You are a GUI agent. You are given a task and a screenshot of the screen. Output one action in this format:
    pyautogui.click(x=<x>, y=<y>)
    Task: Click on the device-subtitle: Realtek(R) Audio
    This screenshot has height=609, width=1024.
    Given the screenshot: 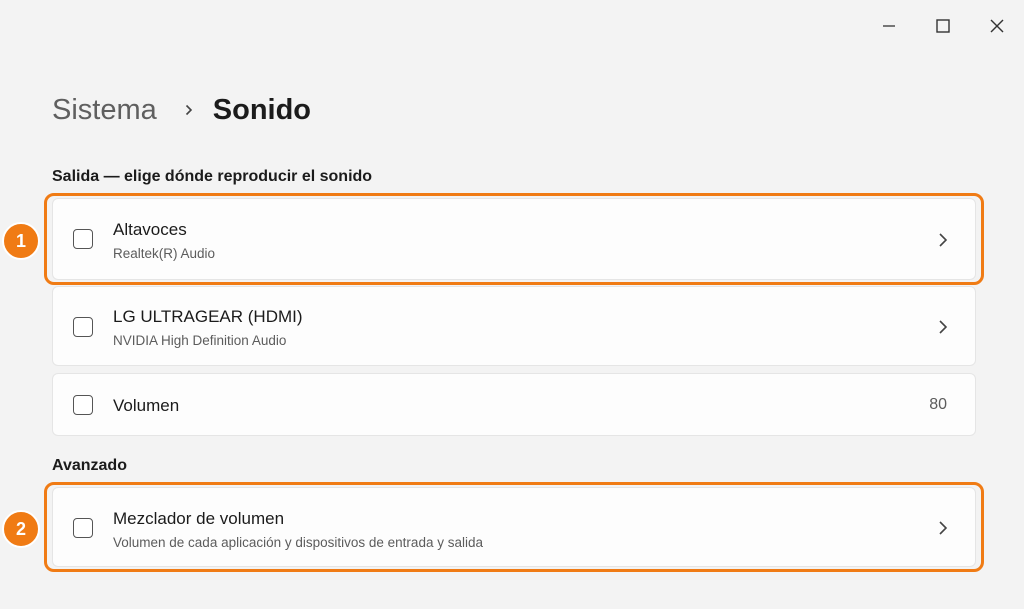 What is the action you would take?
    pyautogui.click(x=164, y=253)
    